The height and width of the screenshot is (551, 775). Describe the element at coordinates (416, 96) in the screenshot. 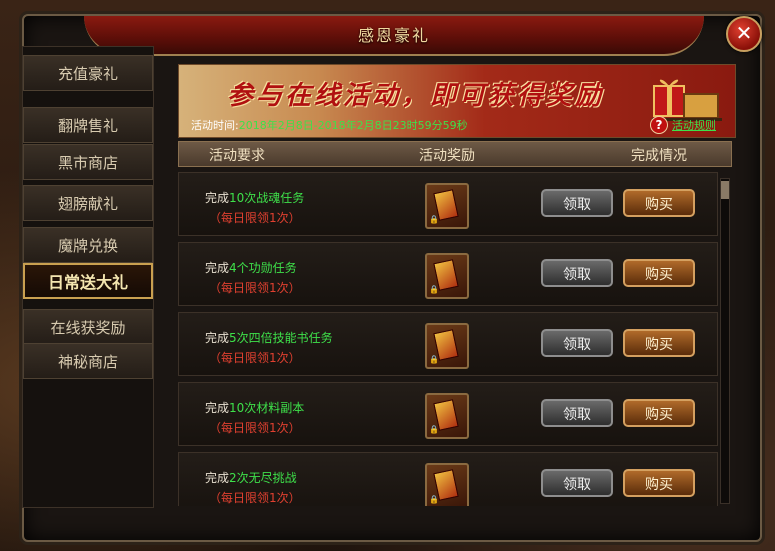

I see `banner-headline: 参与在线活动，即可获得奖励` at that location.